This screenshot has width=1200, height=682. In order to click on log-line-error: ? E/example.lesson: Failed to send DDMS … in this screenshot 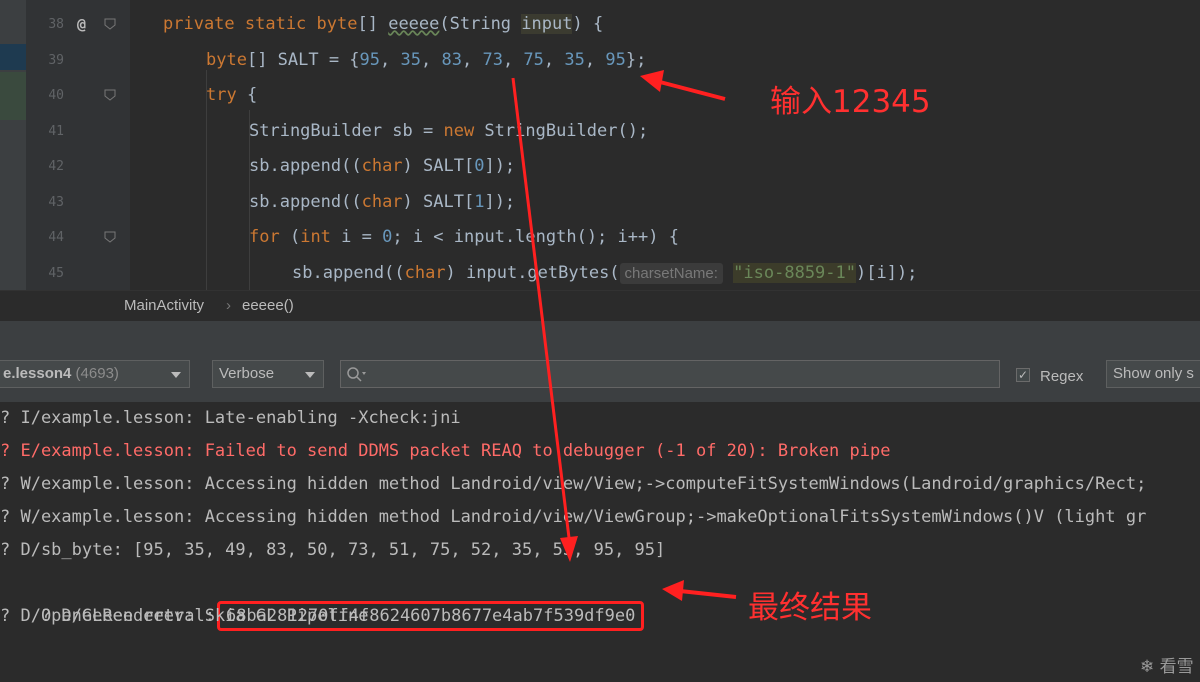, I will do `click(445, 451)`.